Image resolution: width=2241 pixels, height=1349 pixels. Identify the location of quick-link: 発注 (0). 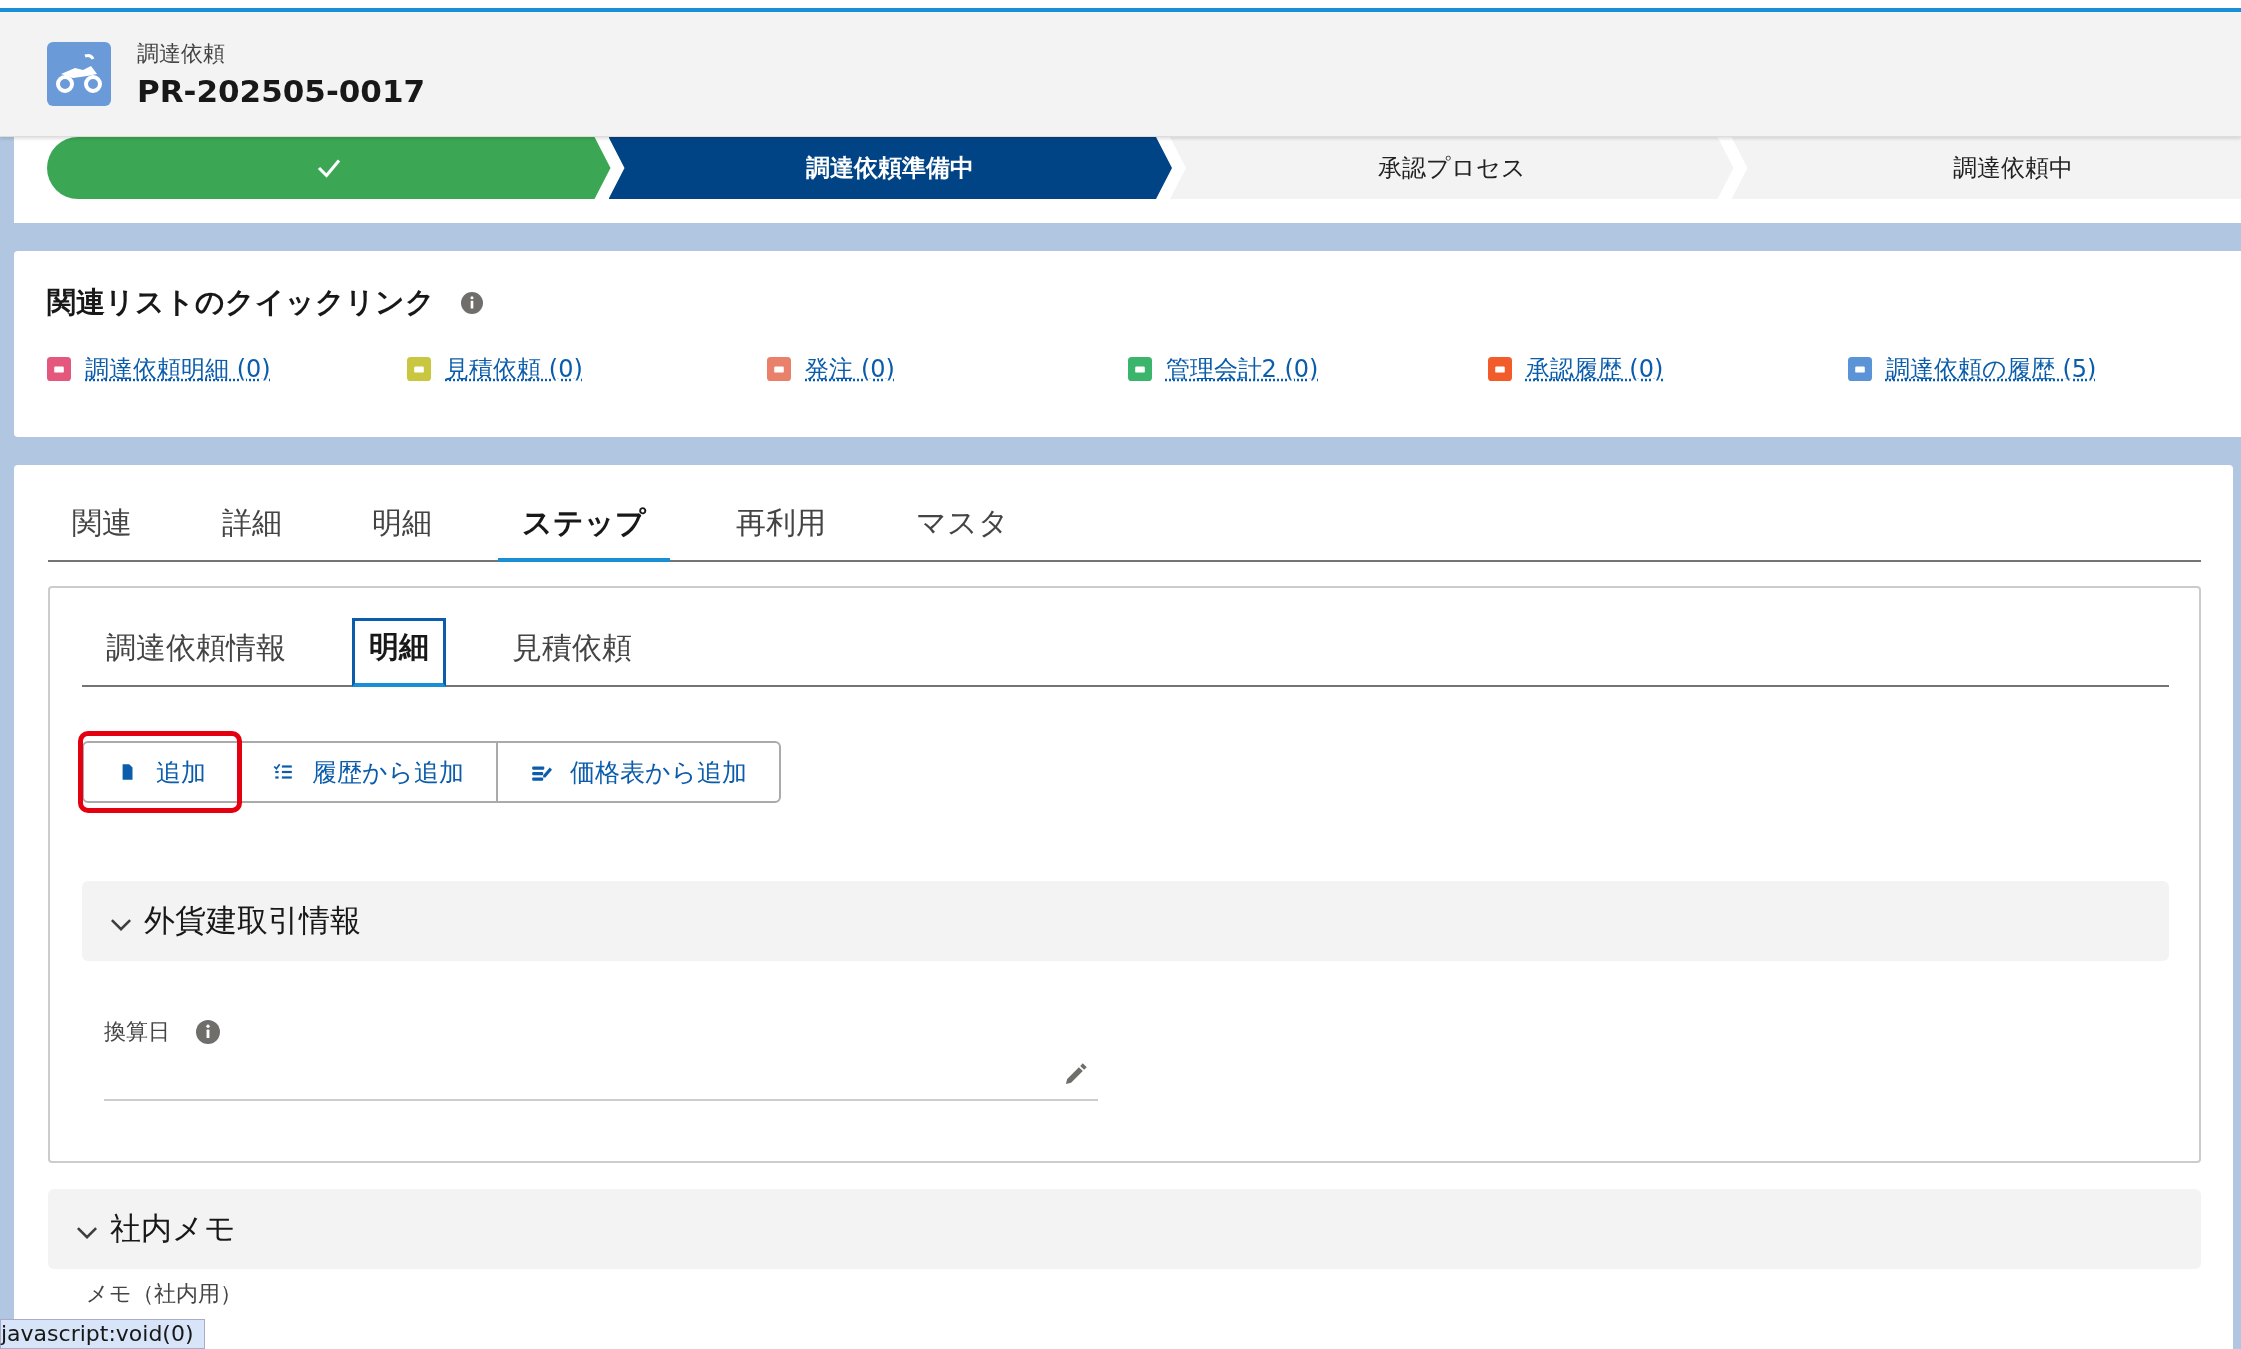
(850, 369).